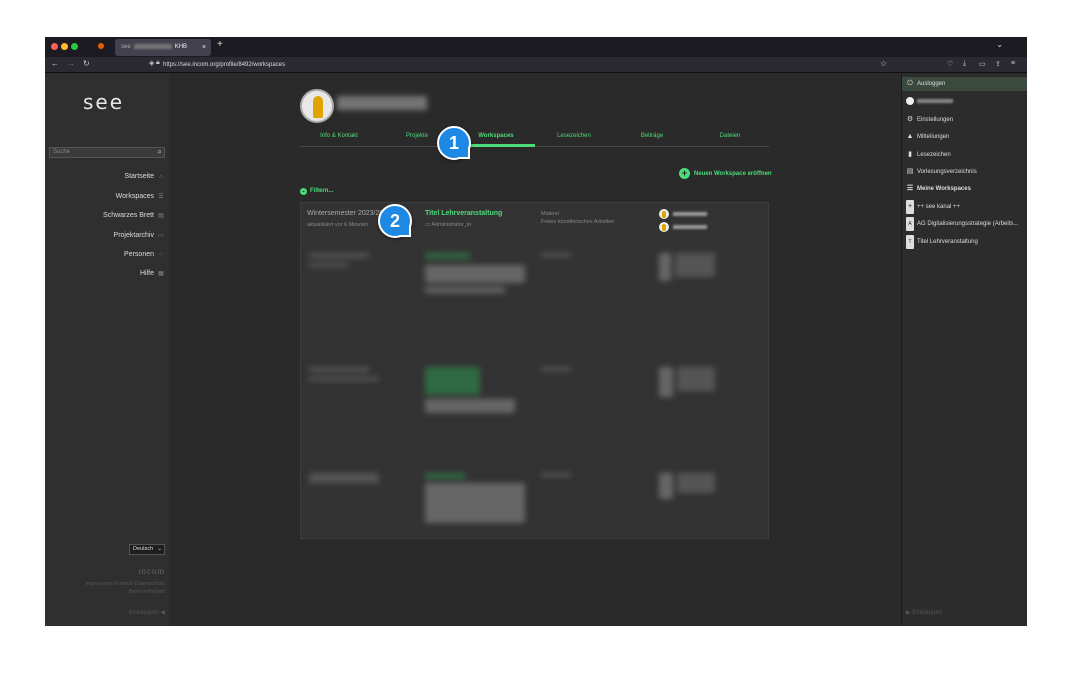  Describe the element at coordinates (966, 155) in the screenshot. I see `bookmarks-item: ▮ Lesezeichen` at that location.